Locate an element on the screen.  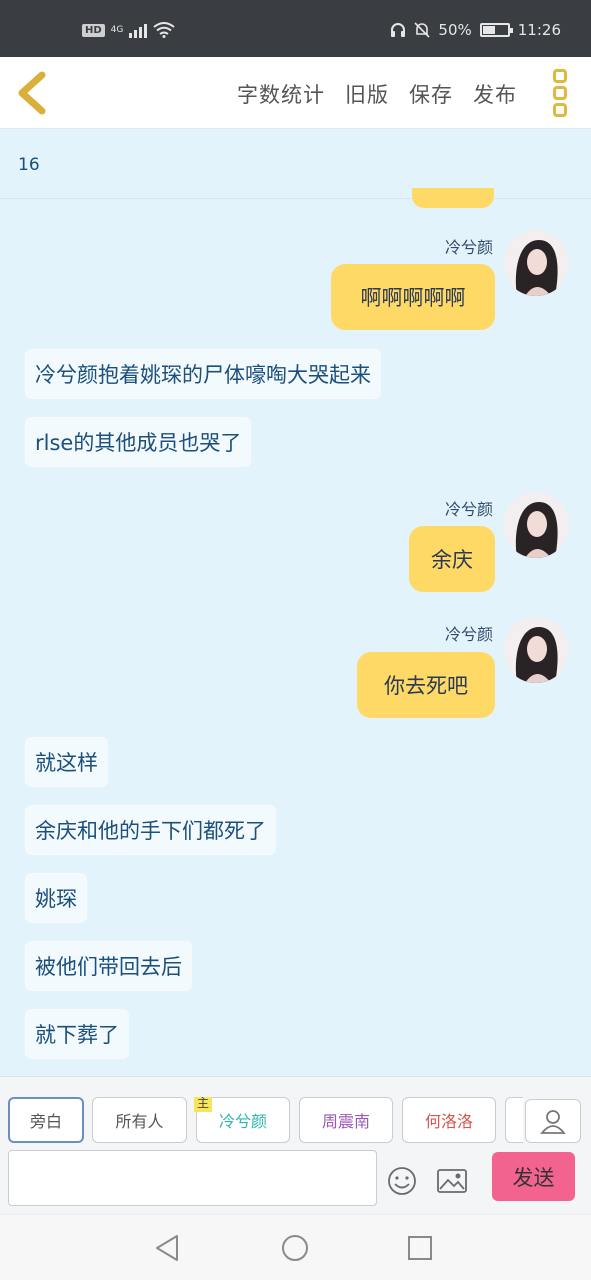
status-bar: HD 4G 50% 11:26 is located at coordinates (295, 28).